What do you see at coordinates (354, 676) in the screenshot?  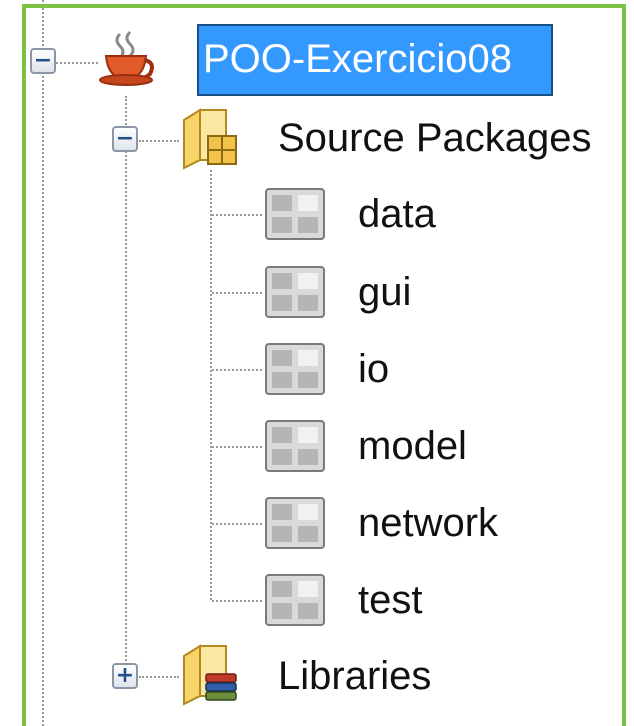 I see `libraries-label: Libraries` at bounding box center [354, 676].